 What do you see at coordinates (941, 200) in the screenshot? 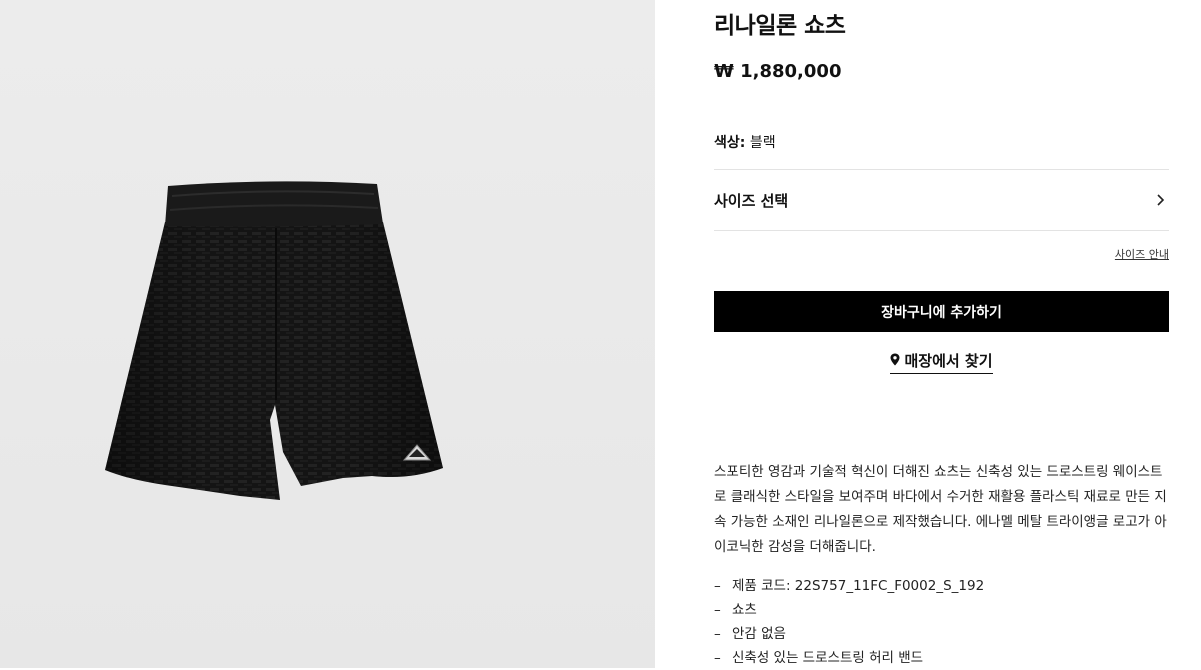
I see `size-select-button: 사이즈 선택` at bounding box center [941, 200].